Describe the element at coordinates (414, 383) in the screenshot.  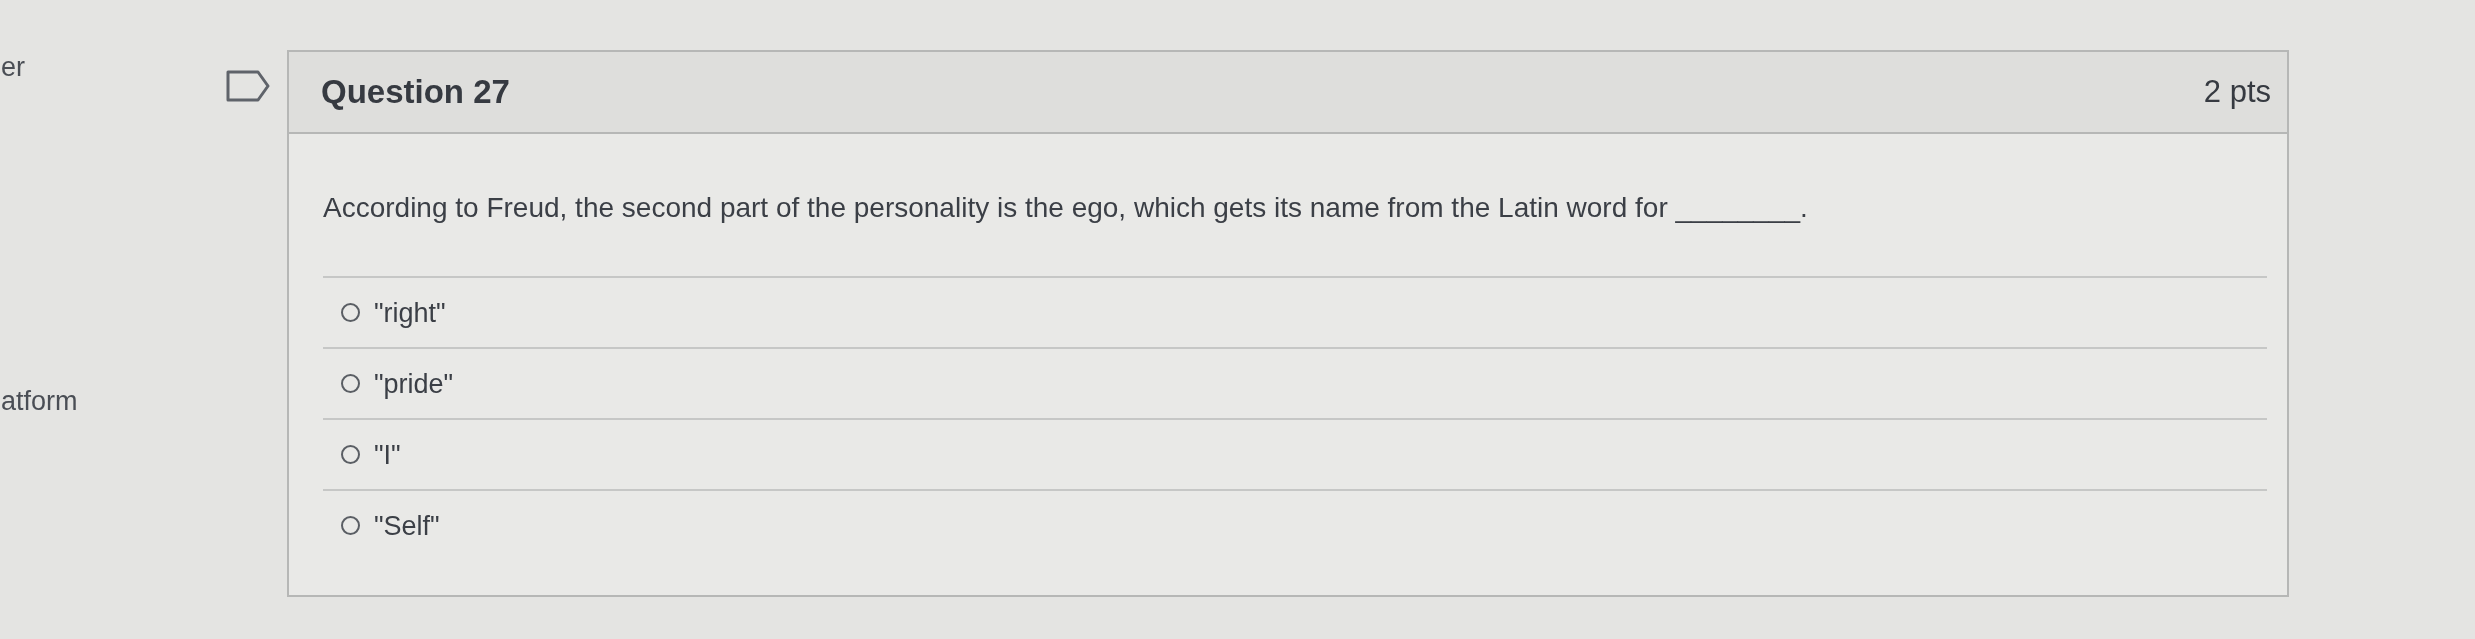
I see `answer-label: "pride"` at that location.